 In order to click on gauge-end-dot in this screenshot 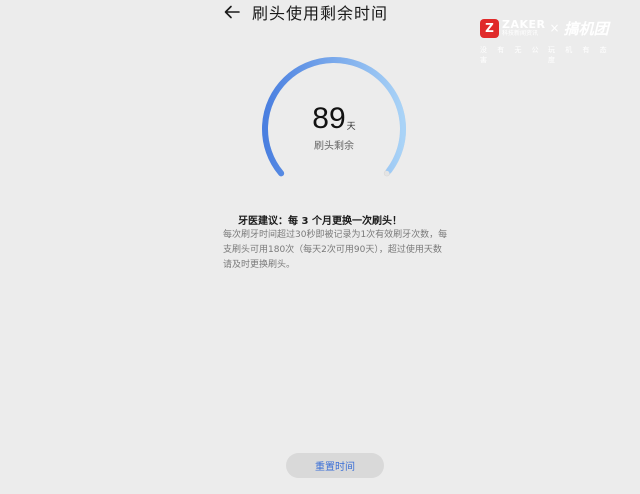, I will do `click(387, 173)`.